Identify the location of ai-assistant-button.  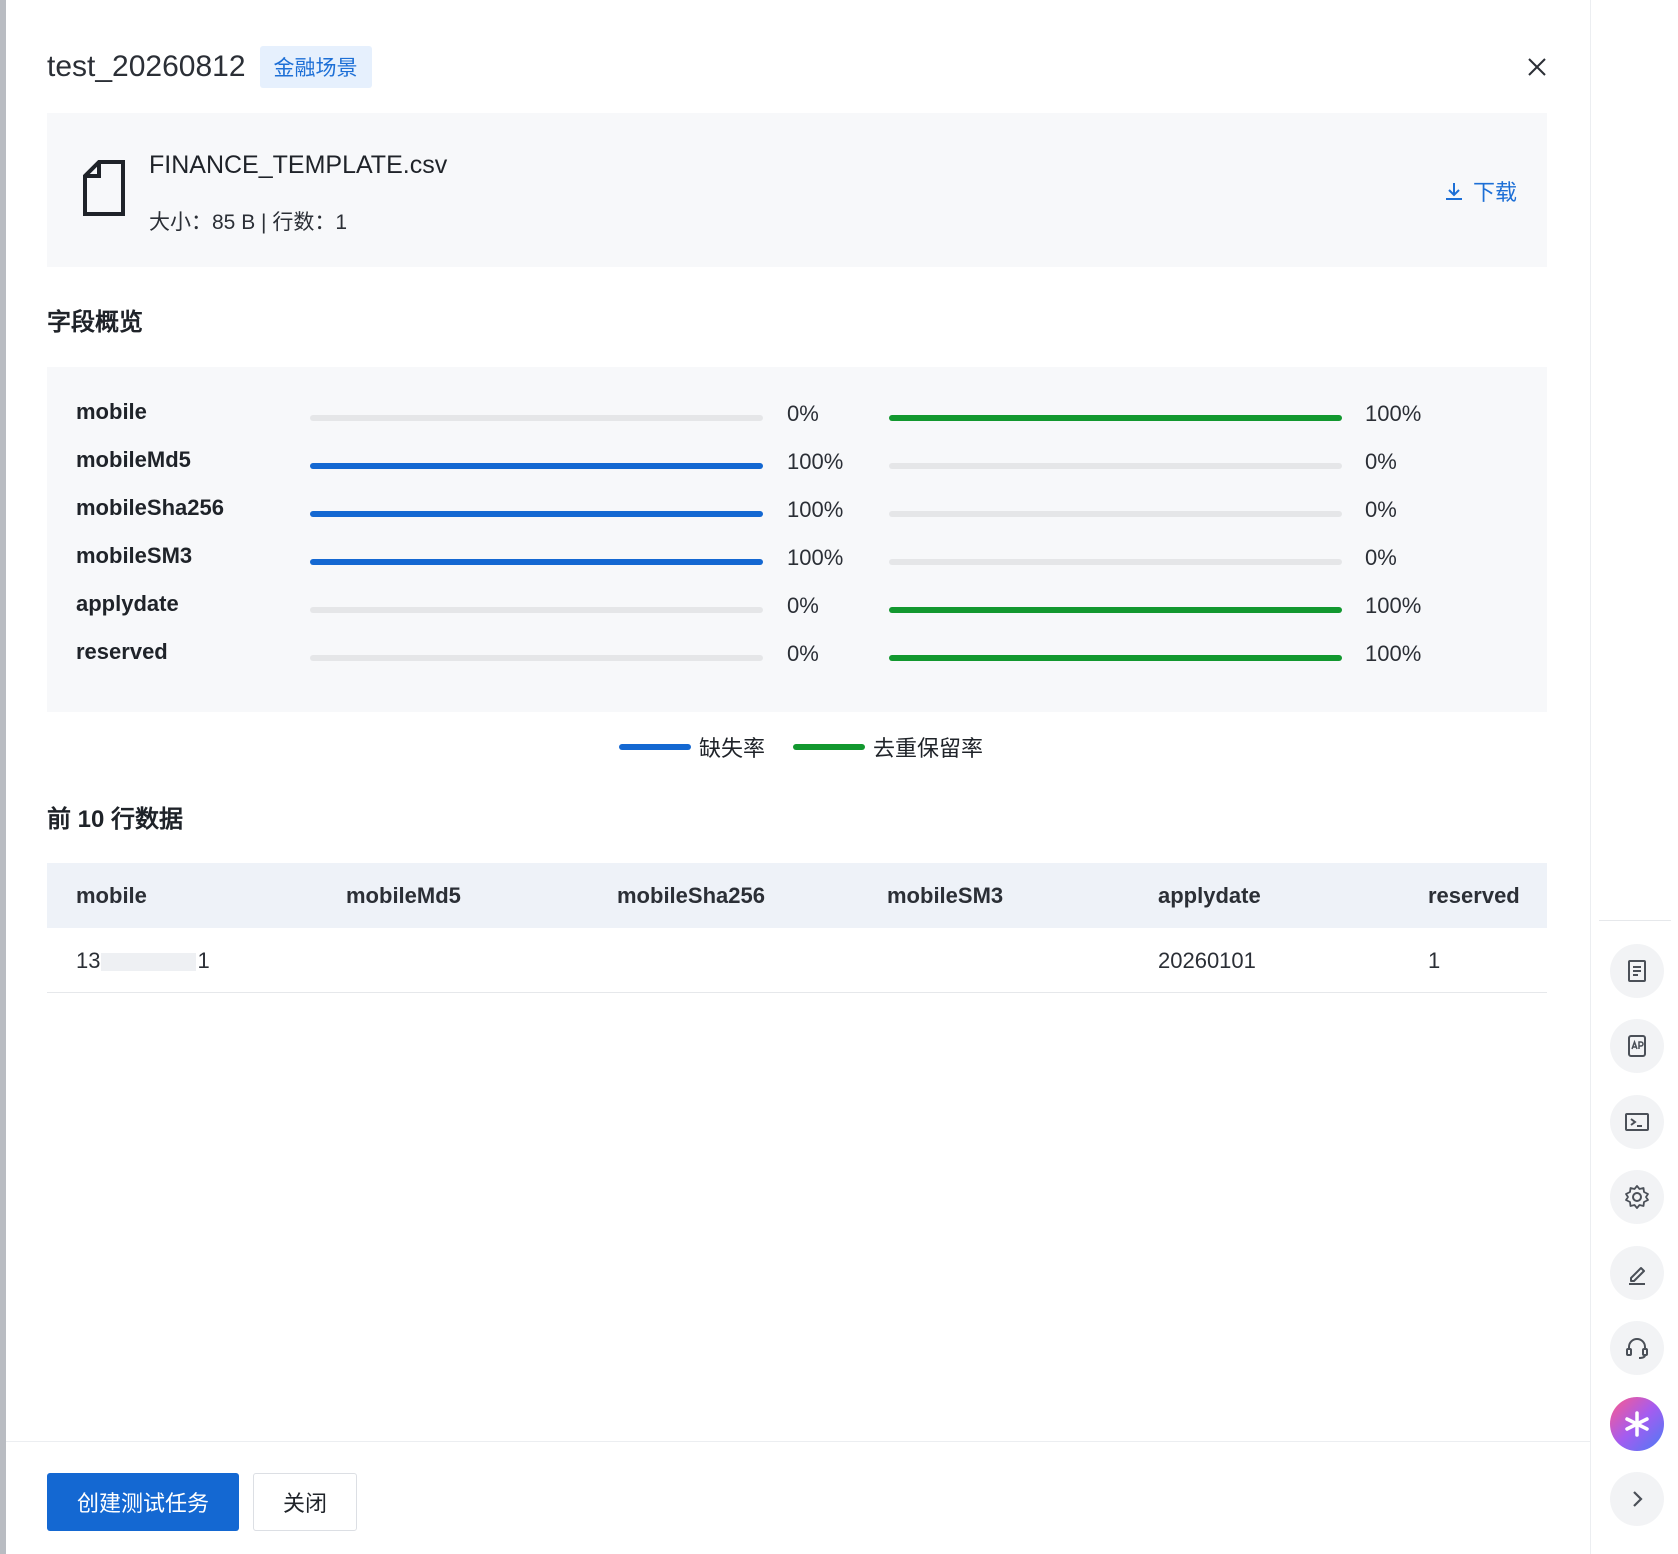
(1637, 1424).